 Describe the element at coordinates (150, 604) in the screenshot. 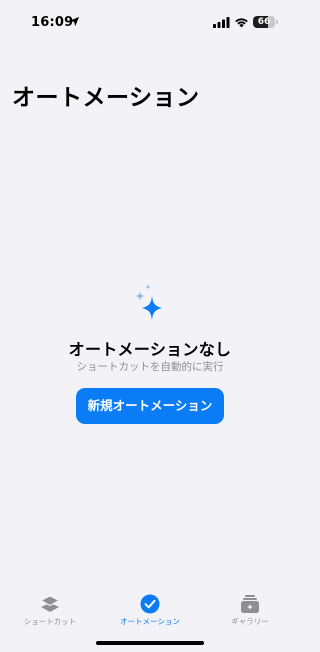

I see `checkmark-circle-icon` at that location.